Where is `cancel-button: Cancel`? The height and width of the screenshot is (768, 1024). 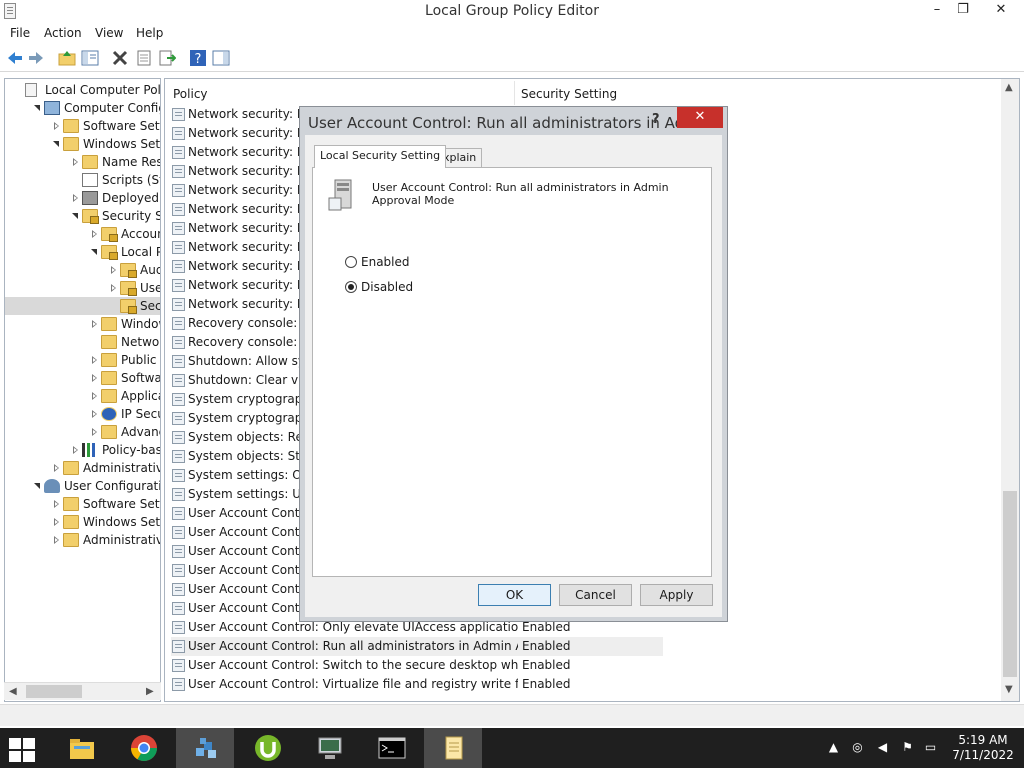
cancel-button: Cancel is located at coordinates (595, 595).